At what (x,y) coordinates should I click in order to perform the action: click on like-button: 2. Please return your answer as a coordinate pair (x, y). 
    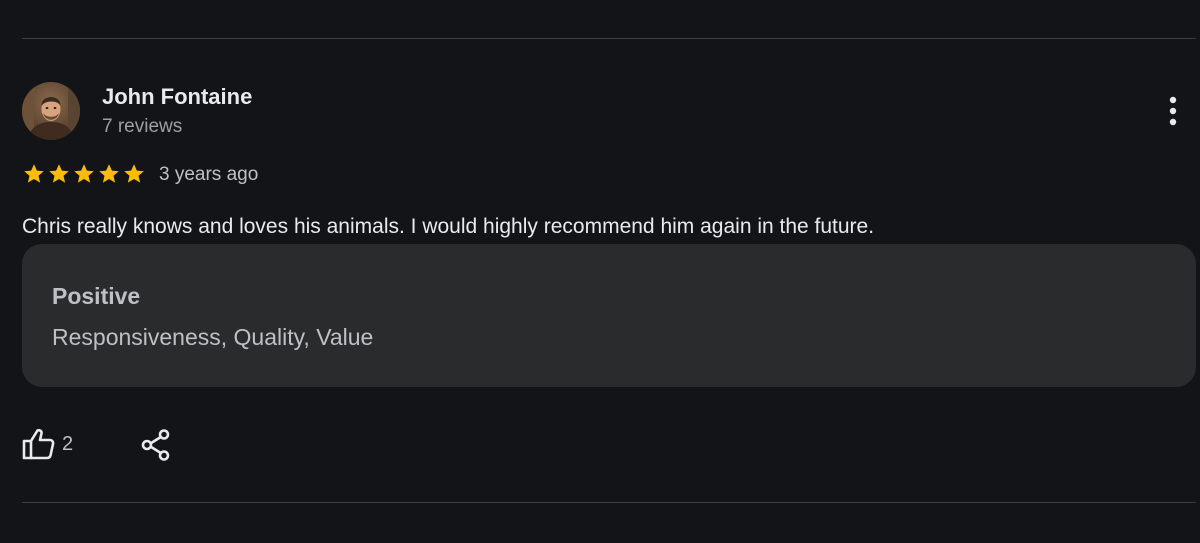
    Looking at the image, I should click on (46, 444).